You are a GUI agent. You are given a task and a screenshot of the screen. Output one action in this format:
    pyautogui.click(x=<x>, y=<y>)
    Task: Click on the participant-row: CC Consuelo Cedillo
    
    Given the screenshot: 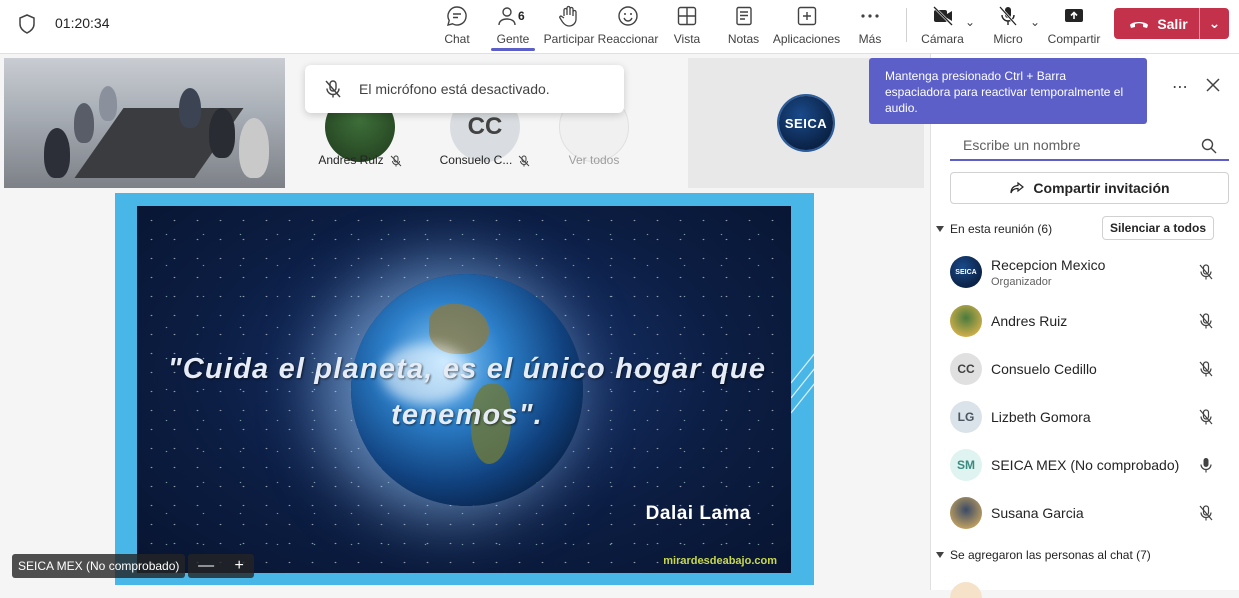 What is the action you would take?
    pyautogui.click(x=1084, y=369)
    